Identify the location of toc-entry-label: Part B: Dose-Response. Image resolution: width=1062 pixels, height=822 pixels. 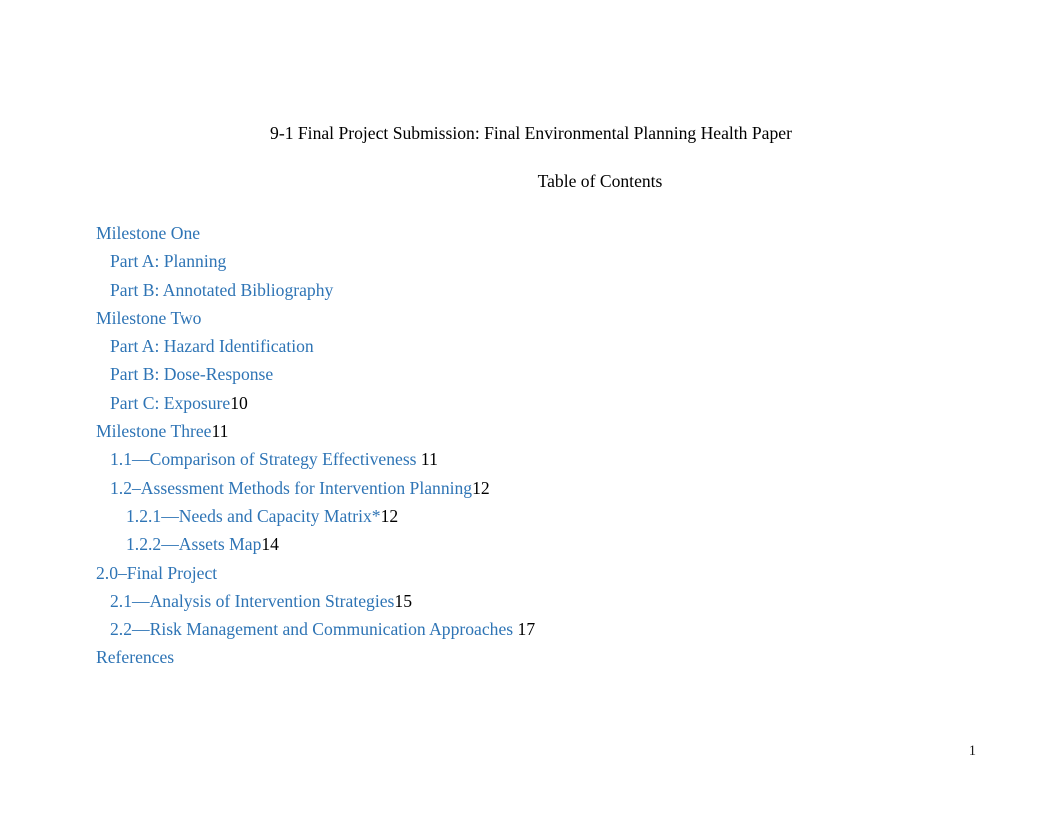
(191, 374).